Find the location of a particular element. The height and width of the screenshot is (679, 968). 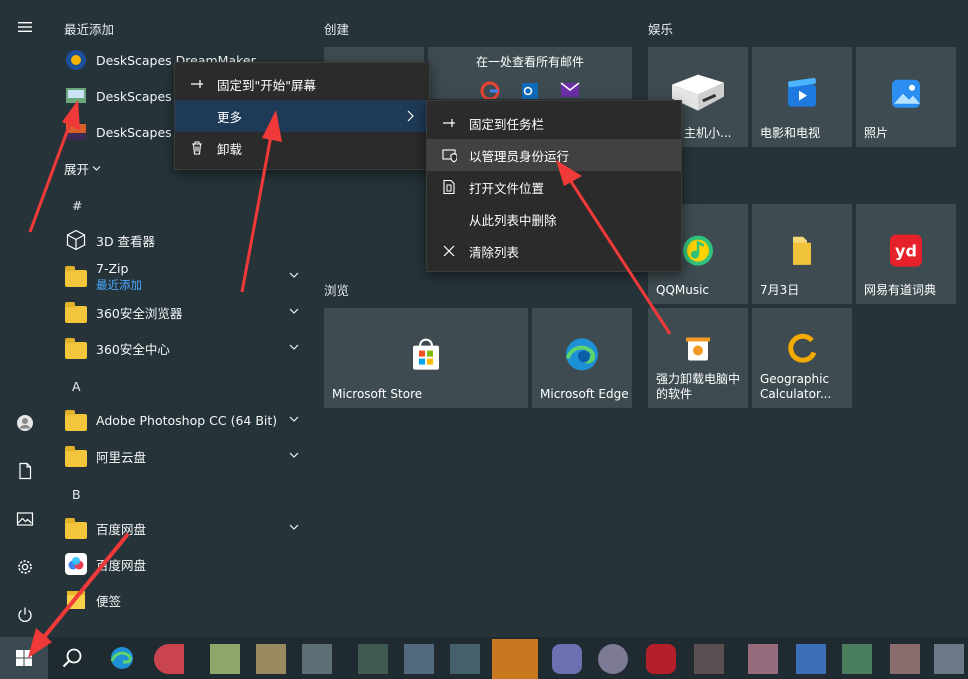

letter-header-a: A is located at coordinates (76, 386).